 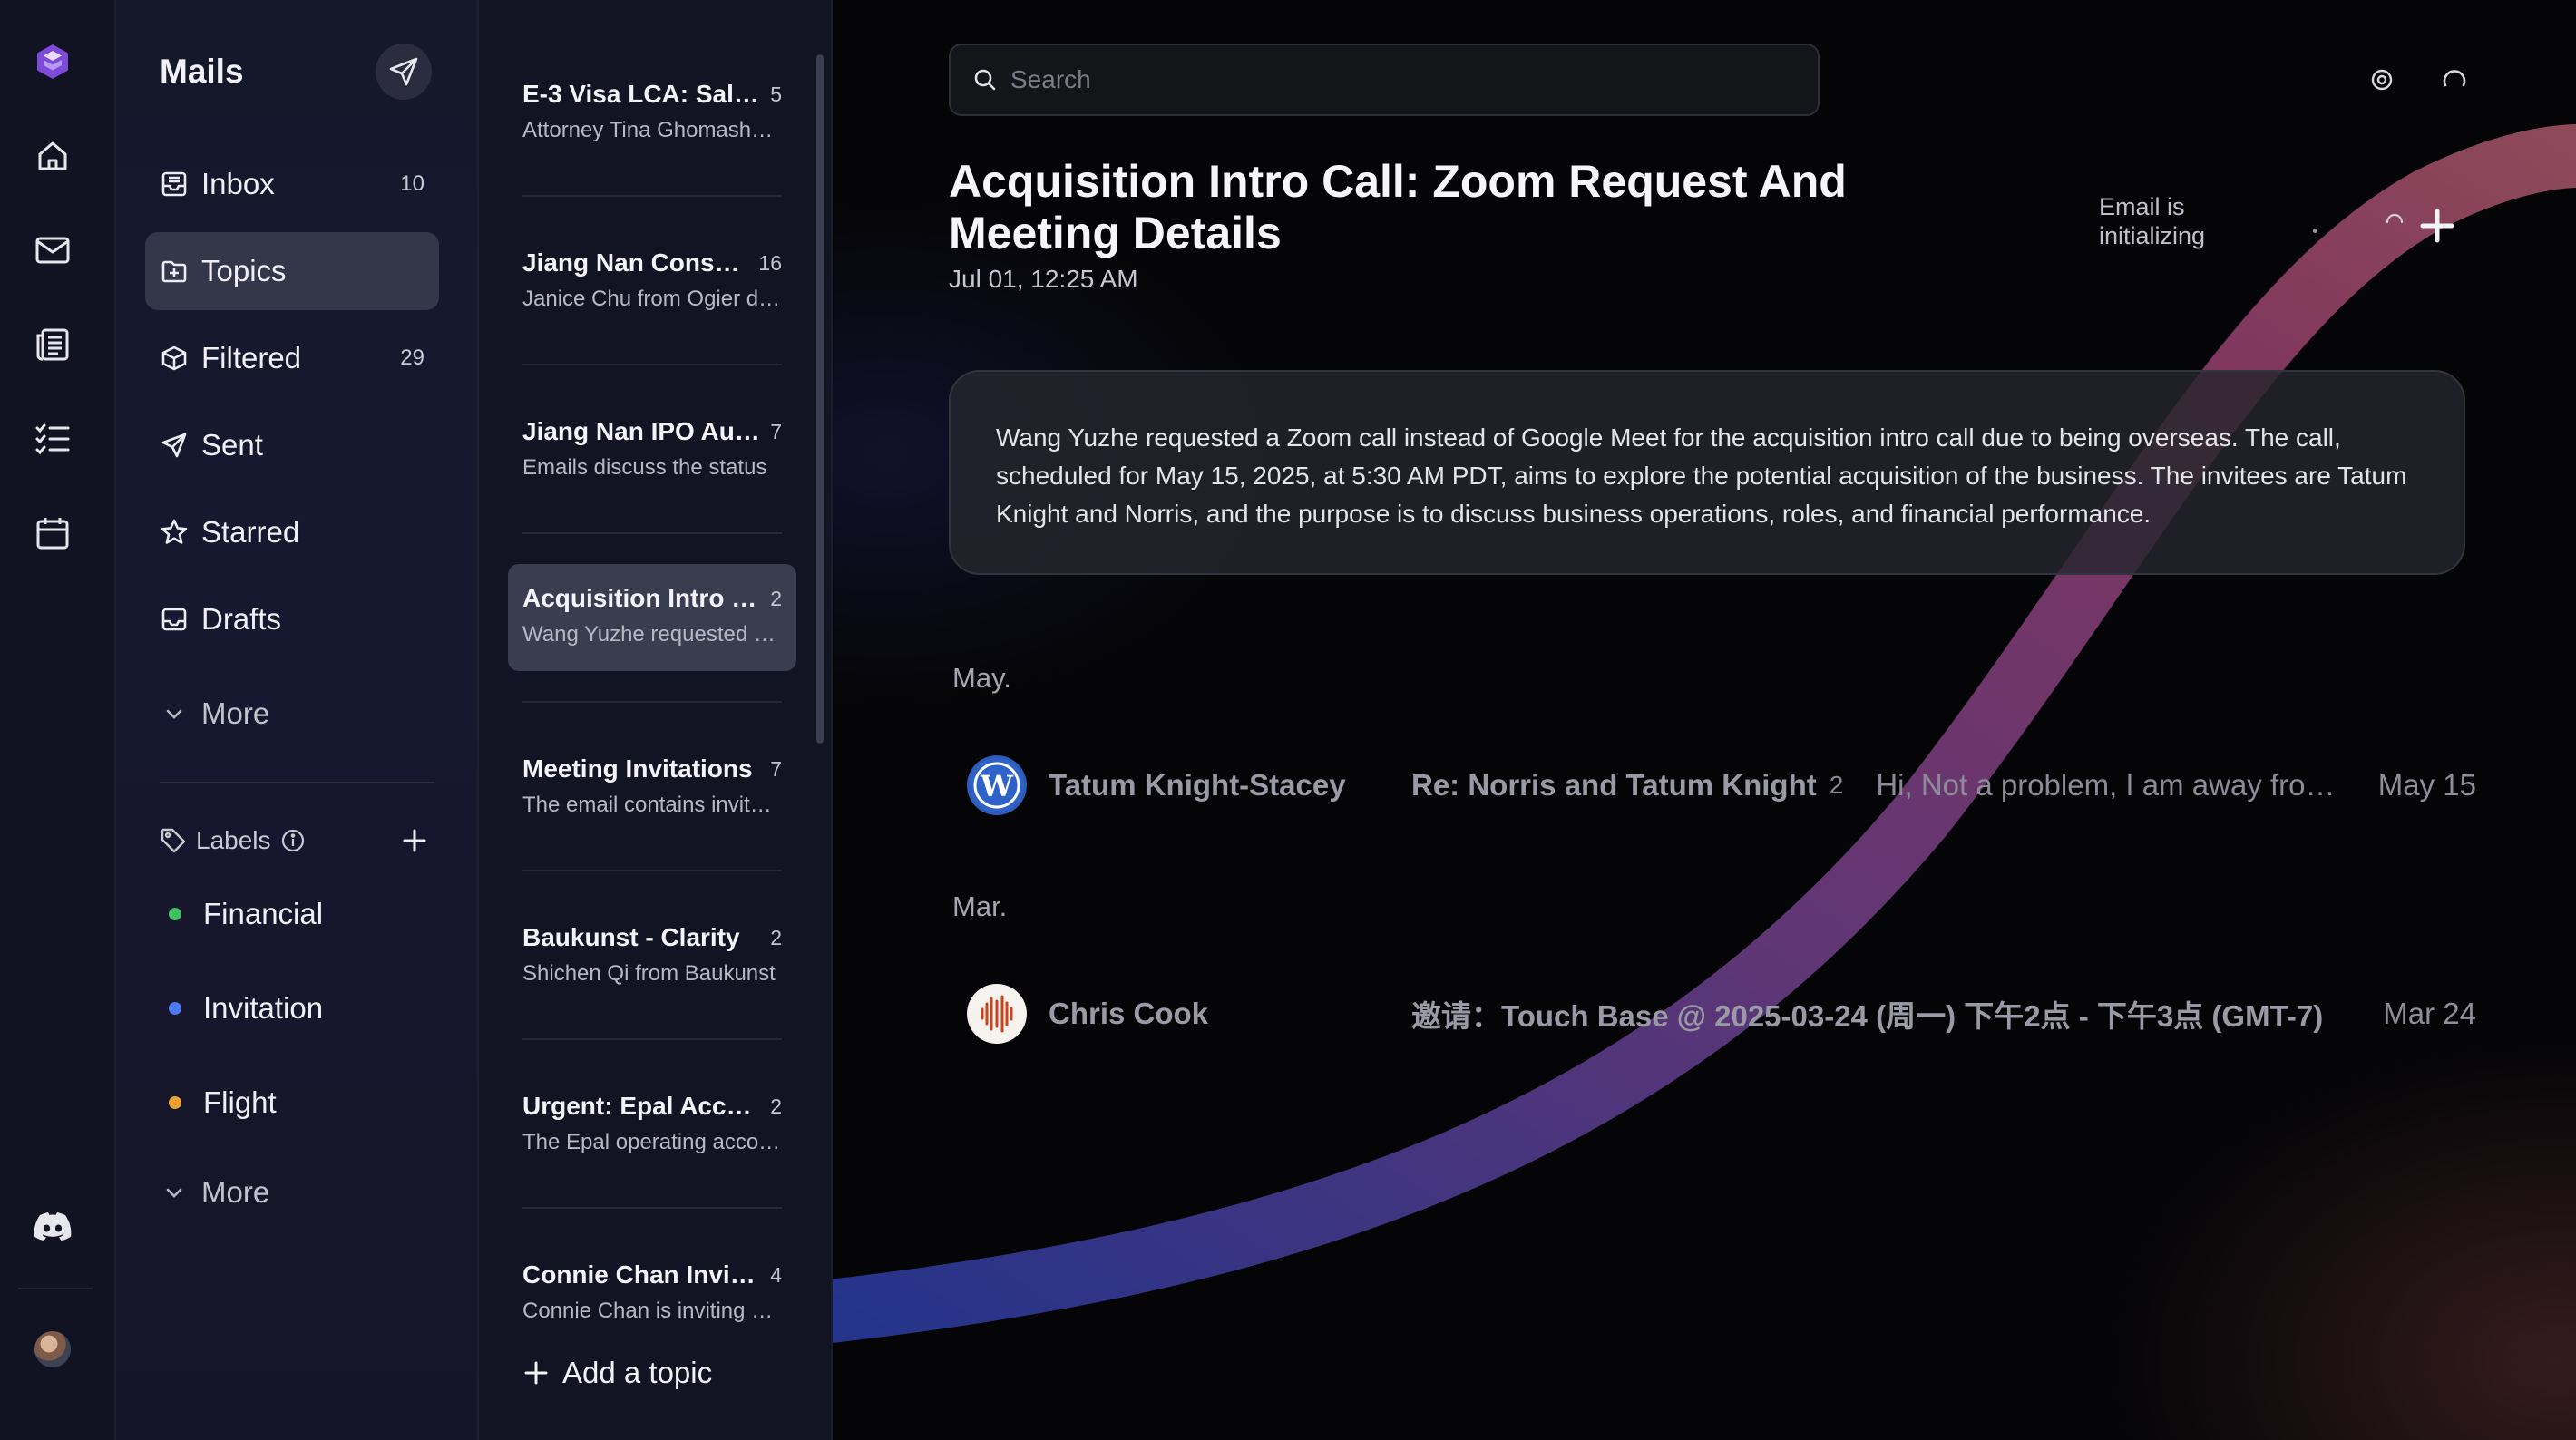 I want to click on folder-icon, so click(x=174, y=271).